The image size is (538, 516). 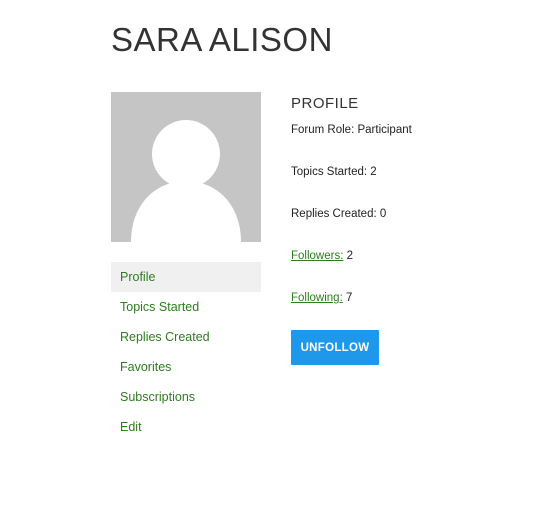 What do you see at coordinates (325, 103) in the screenshot?
I see `profile-section-title: PROFILE` at bounding box center [325, 103].